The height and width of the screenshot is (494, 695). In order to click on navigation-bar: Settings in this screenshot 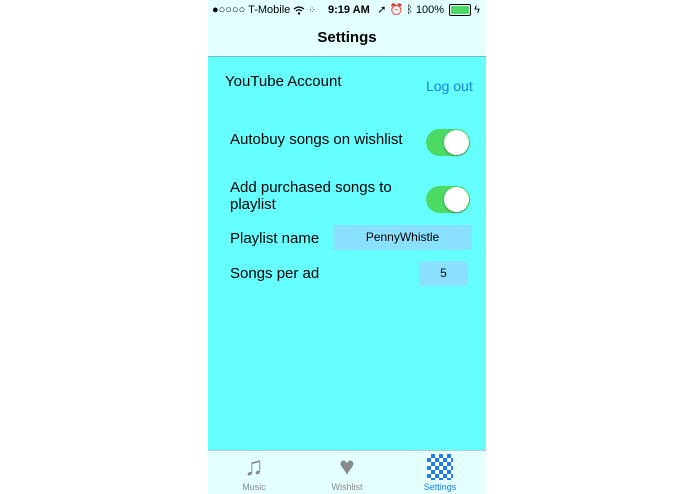, I will do `click(347, 38)`.